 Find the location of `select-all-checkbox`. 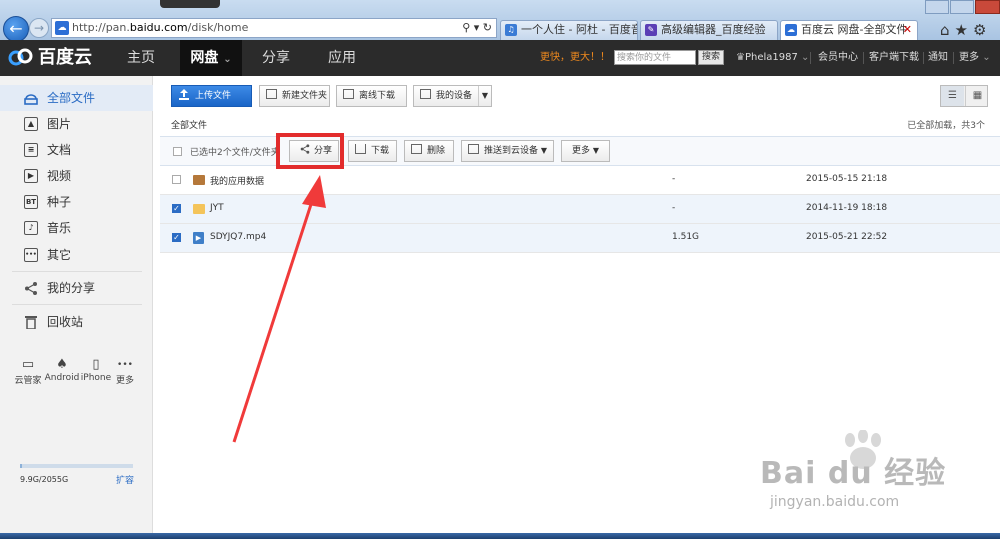

select-all-checkbox is located at coordinates (177, 151).